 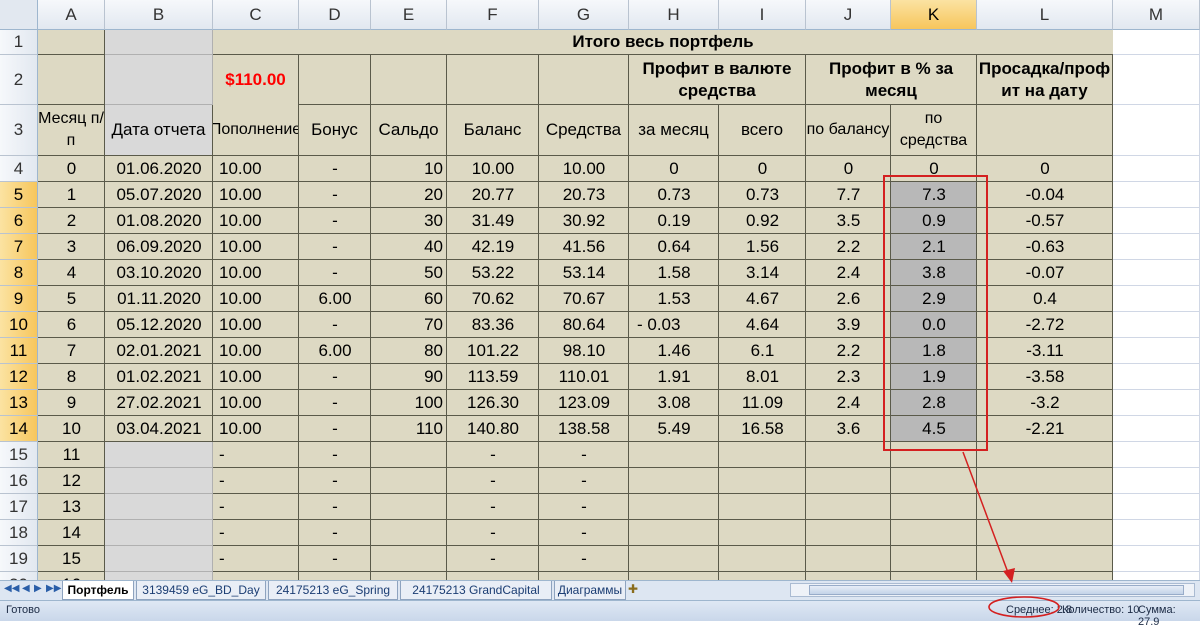 What do you see at coordinates (19, 42) in the screenshot?
I see `row-header-1: 1` at bounding box center [19, 42].